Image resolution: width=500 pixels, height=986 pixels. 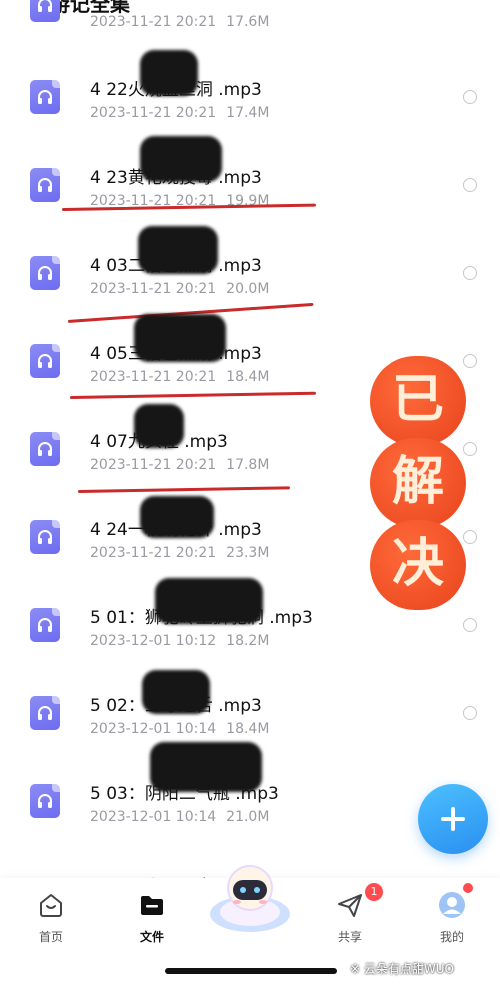 What do you see at coordinates (453, 819) in the screenshot?
I see `add-button` at bounding box center [453, 819].